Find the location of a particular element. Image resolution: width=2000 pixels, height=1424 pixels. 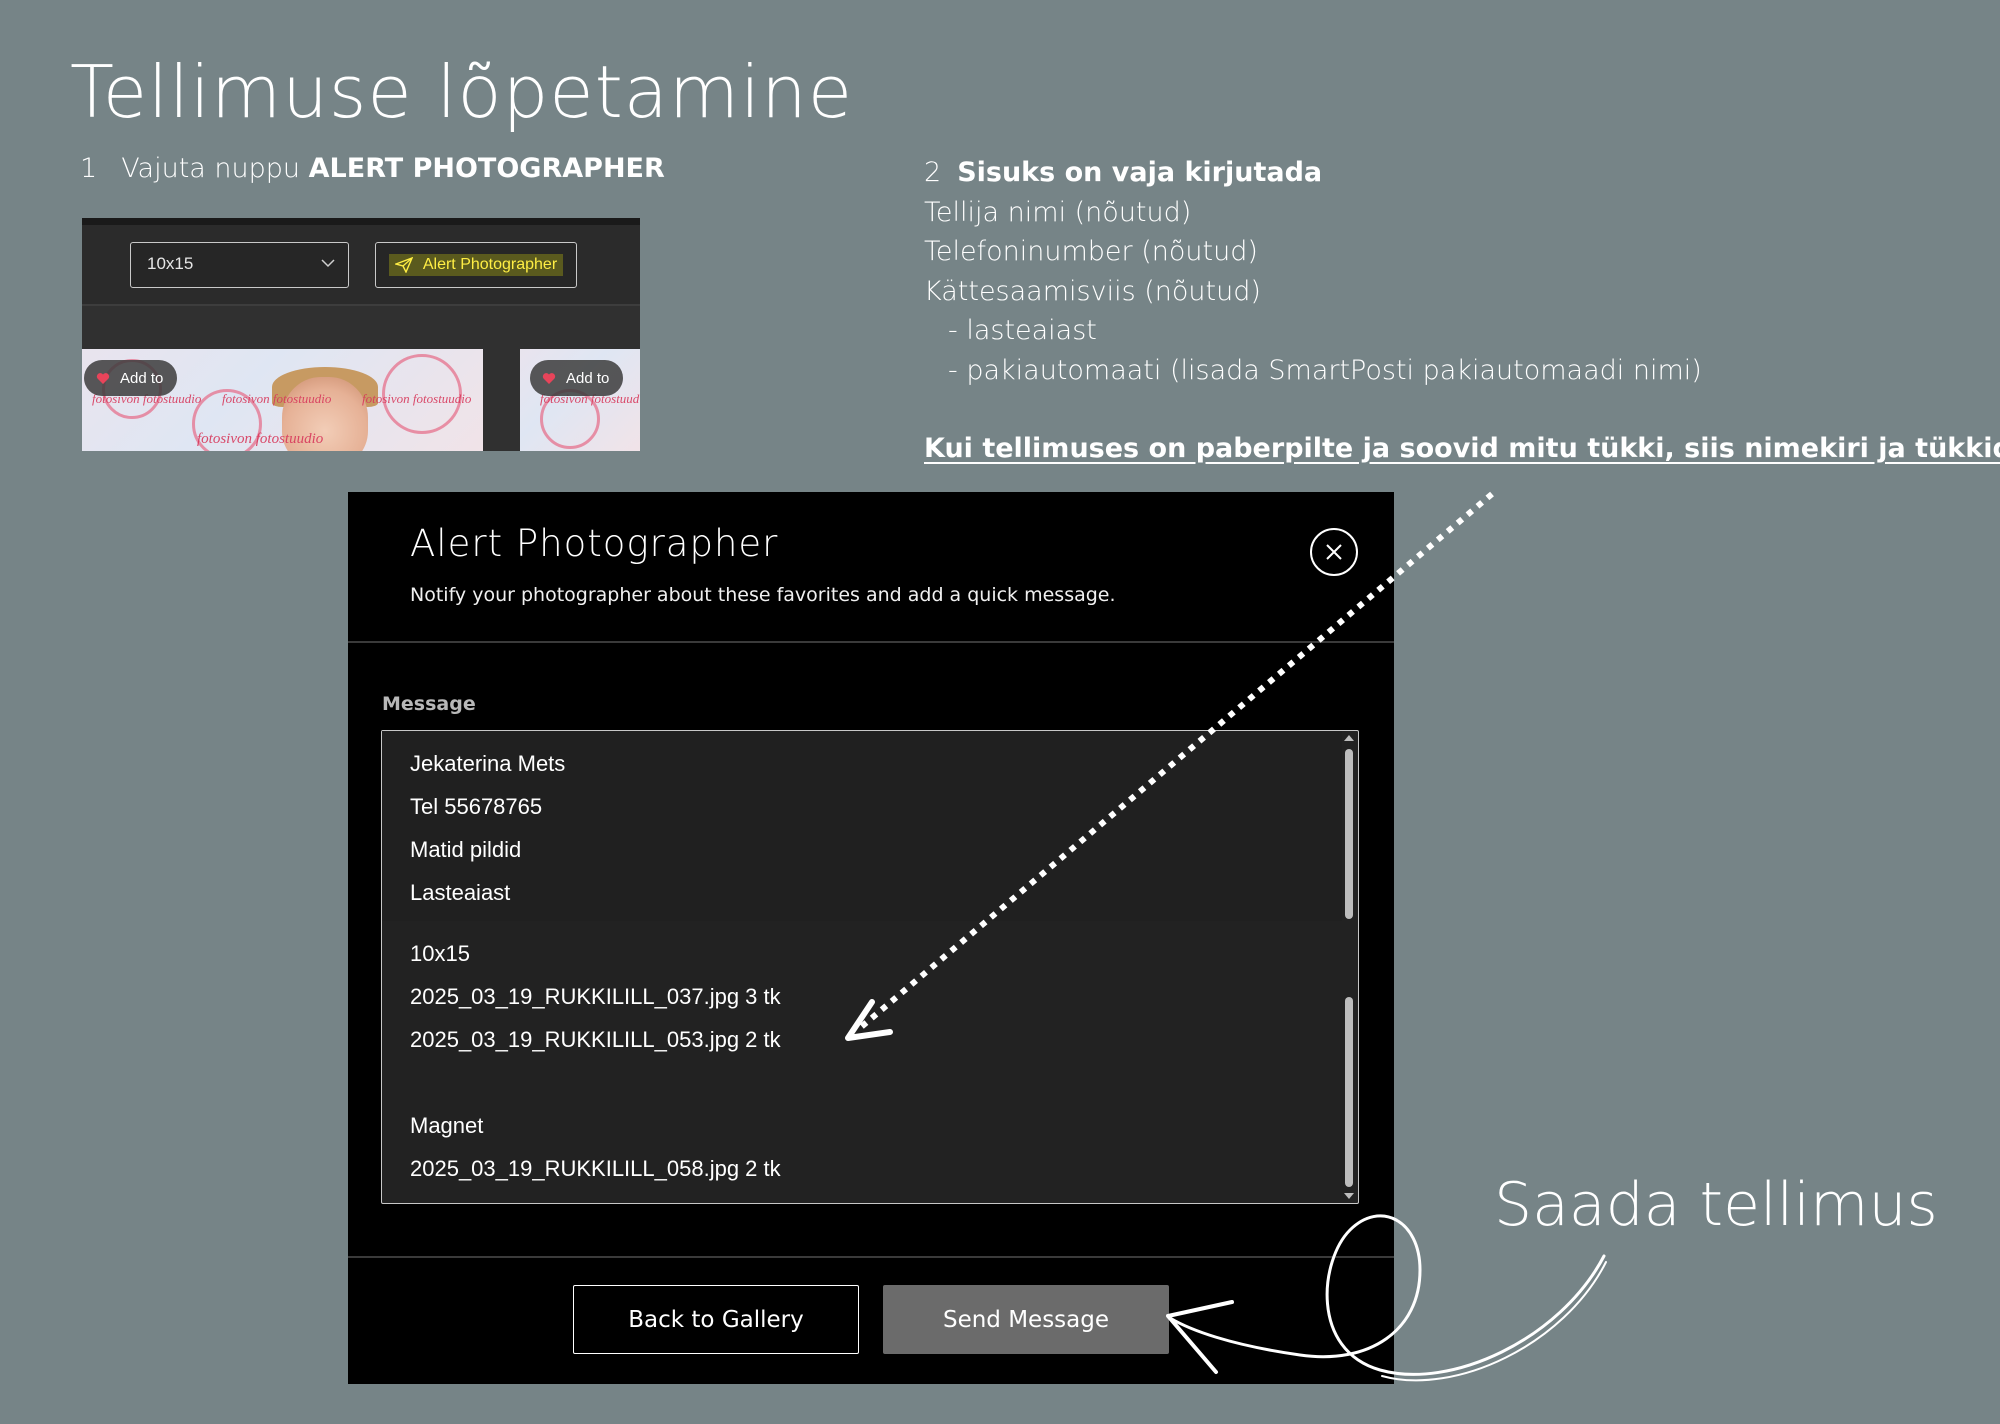

message-label: Message is located at coordinates (429, 704).